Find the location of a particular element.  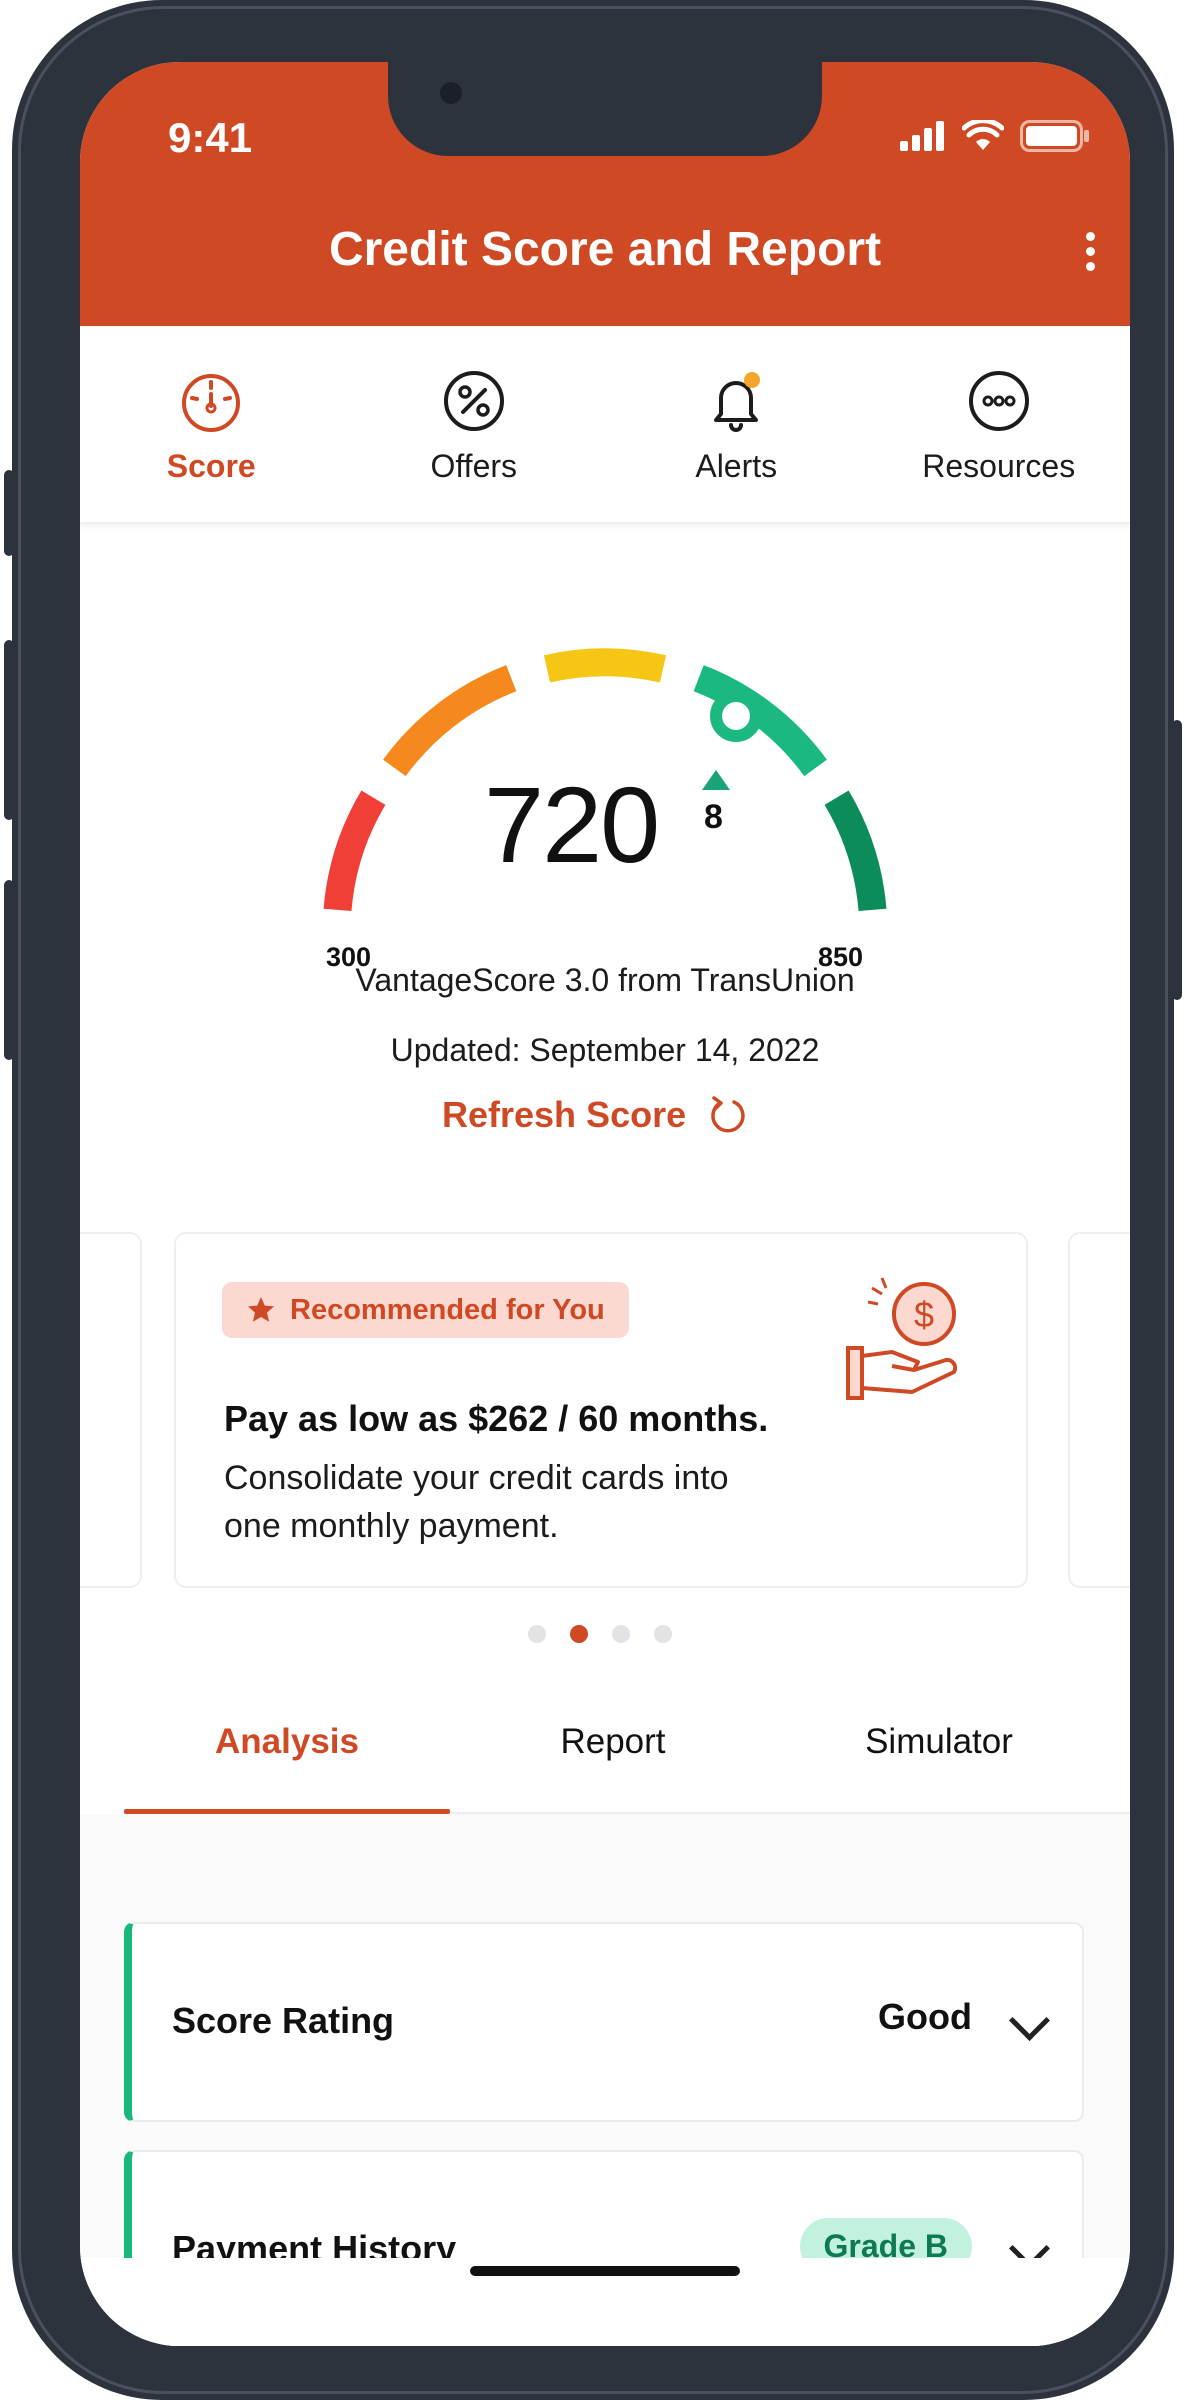

analysis-tabs: Analysis Report Simulator is located at coordinates (627, 1758).